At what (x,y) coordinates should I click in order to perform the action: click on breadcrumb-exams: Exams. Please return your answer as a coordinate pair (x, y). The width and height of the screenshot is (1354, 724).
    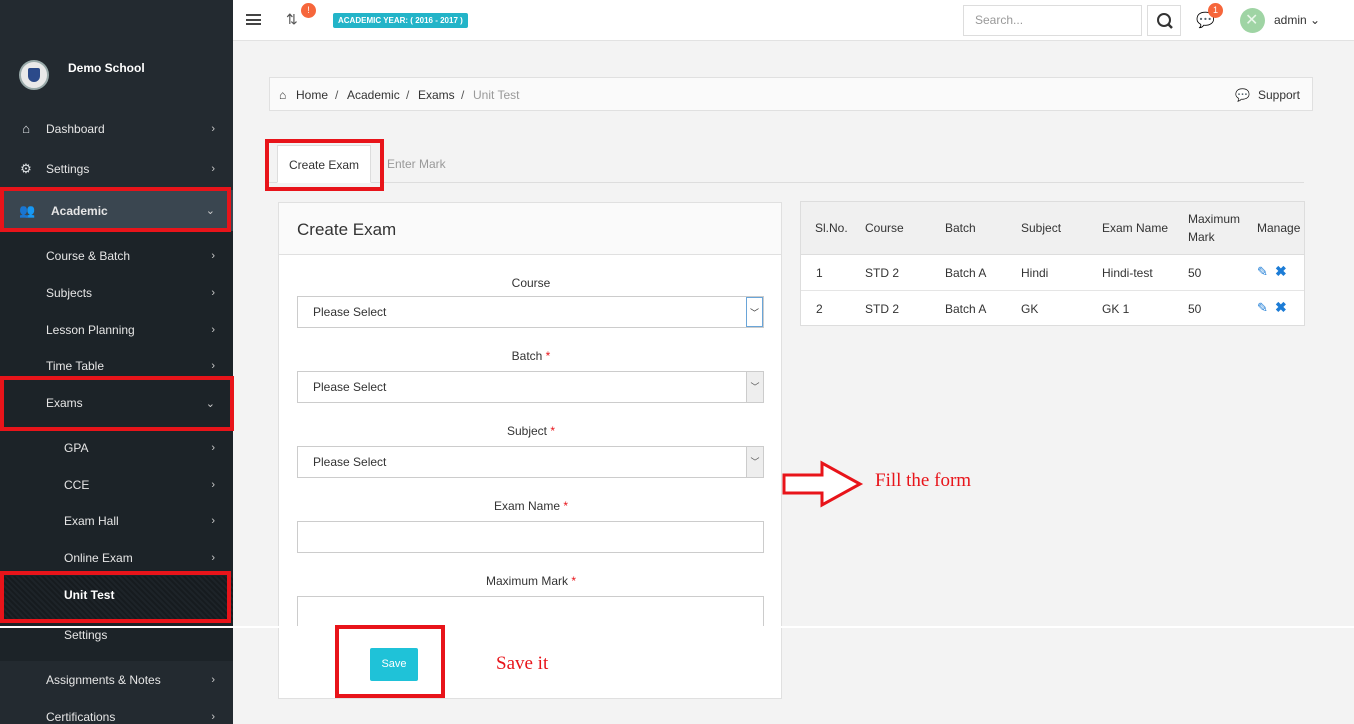
    Looking at the image, I should click on (436, 95).